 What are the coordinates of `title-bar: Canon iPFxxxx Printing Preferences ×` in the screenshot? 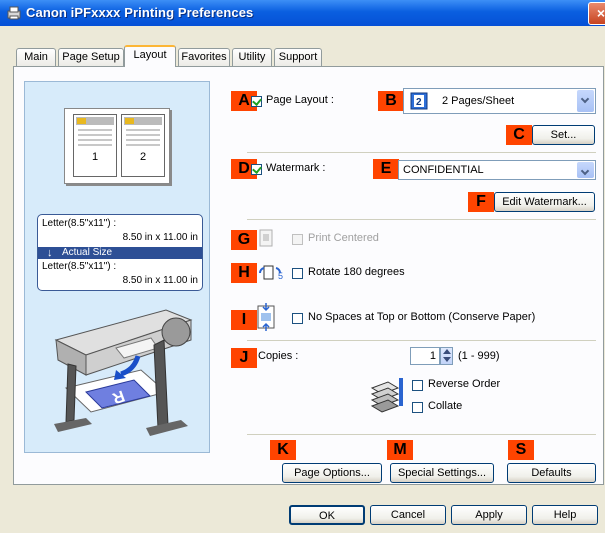 It's located at (302, 13).